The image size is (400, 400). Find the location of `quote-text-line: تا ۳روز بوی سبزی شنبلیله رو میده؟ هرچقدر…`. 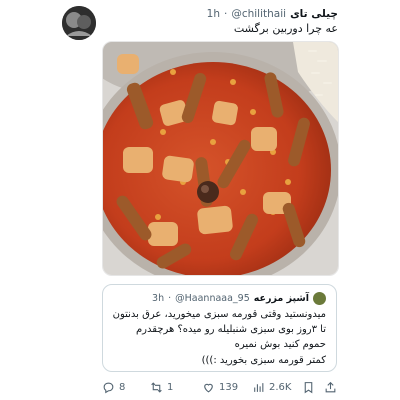

quote-text-line: تا ۳روز بوی سبزی شنبلیله رو میده؟ هرچقدر… is located at coordinates (230, 330).